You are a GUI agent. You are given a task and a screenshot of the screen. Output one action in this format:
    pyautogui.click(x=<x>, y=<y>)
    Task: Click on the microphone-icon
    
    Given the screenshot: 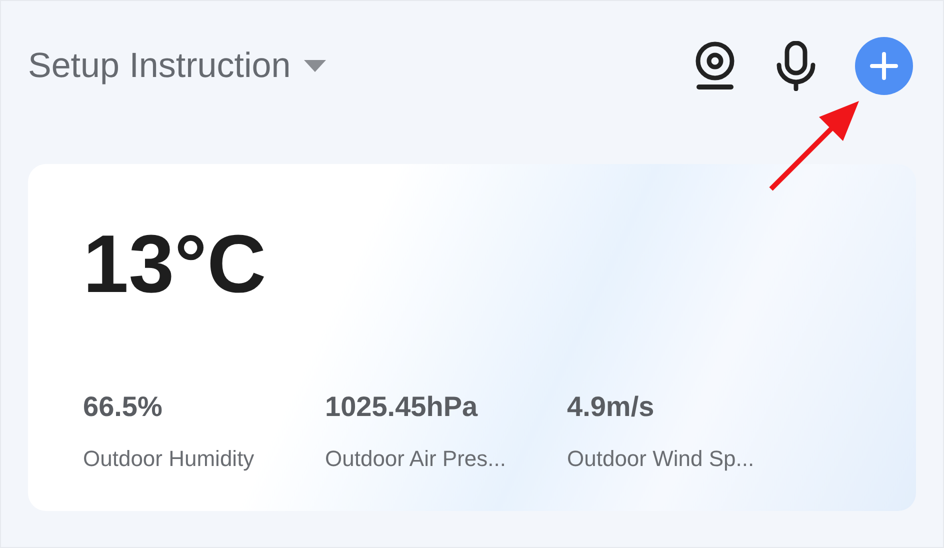 What is the action you would take?
    pyautogui.click(x=796, y=66)
    